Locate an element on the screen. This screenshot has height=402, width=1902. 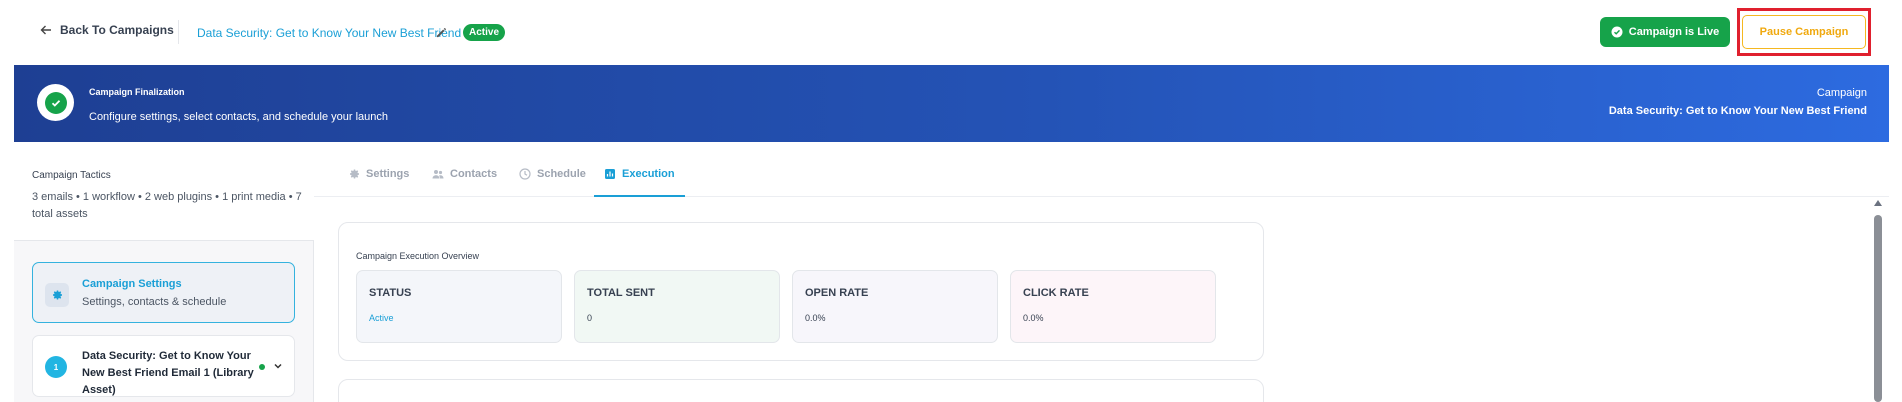
stat-card-total-sent: TOTAL SENT 0 is located at coordinates (677, 306).